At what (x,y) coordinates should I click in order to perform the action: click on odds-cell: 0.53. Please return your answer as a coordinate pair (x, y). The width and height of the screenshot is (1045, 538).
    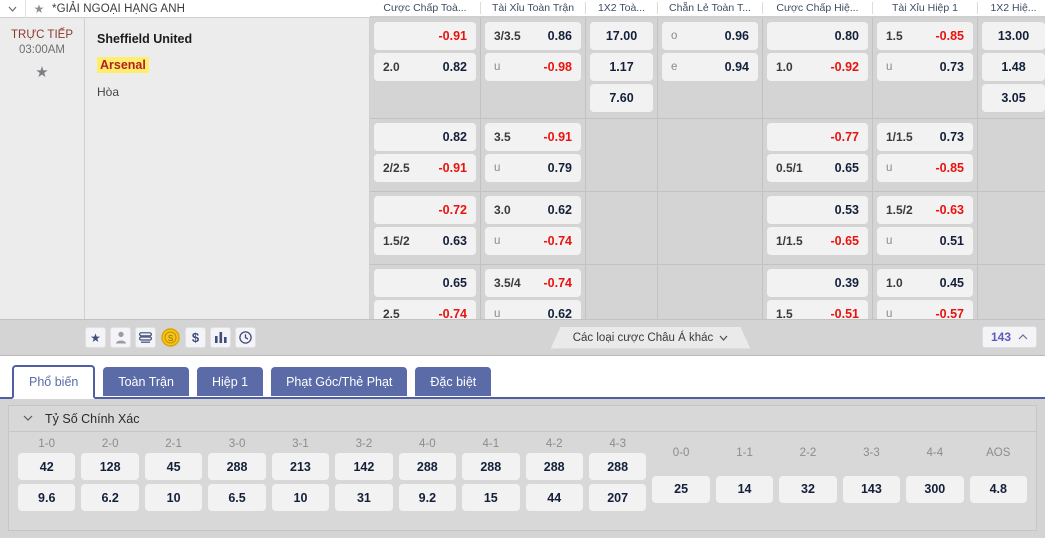
    Looking at the image, I should click on (817, 210).